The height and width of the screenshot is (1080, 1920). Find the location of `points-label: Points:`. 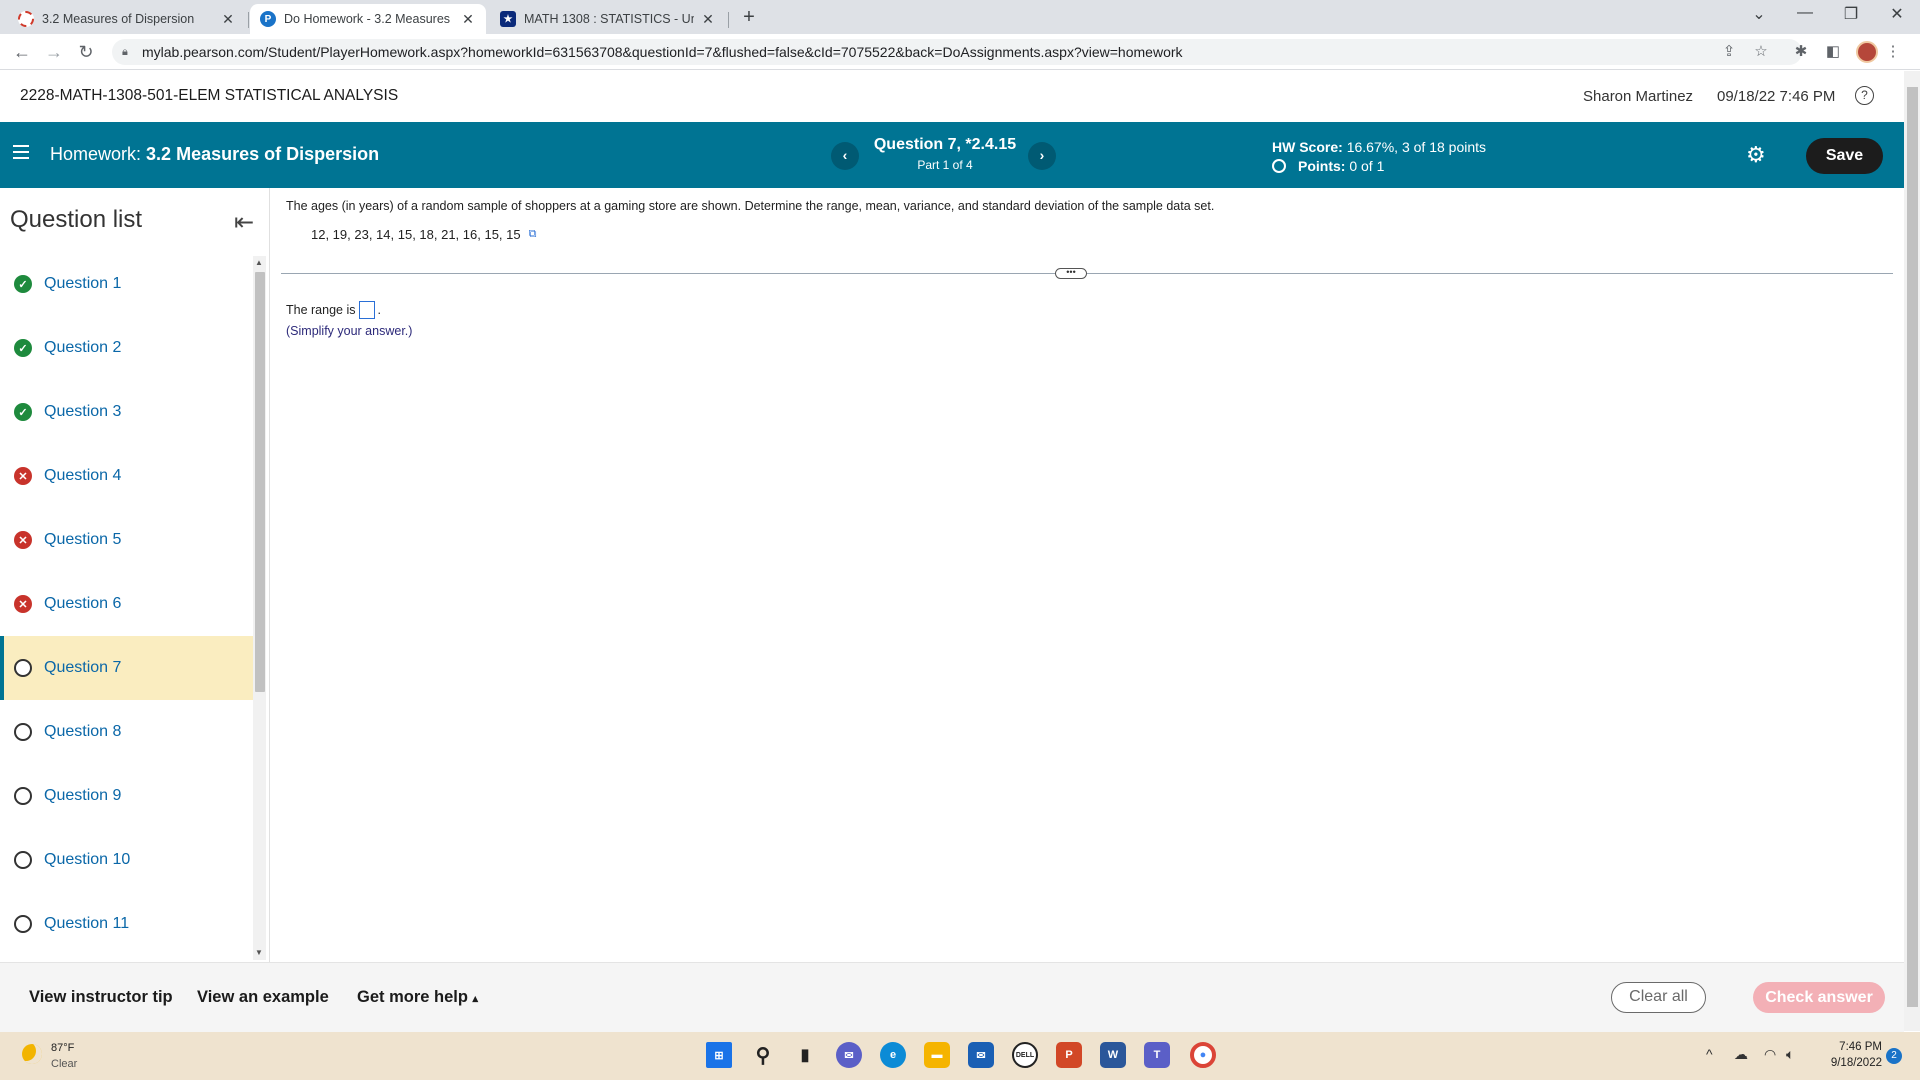

points-label: Points: is located at coordinates (1322, 166).